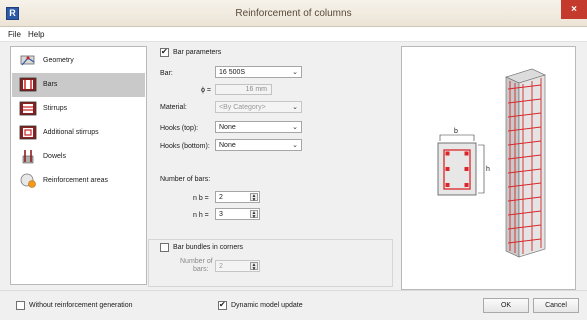 The width and height of the screenshot is (587, 320). What do you see at coordinates (293, 34) in the screenshot?
I see `menu-bar: File Help` at bounding box center [293, 34].